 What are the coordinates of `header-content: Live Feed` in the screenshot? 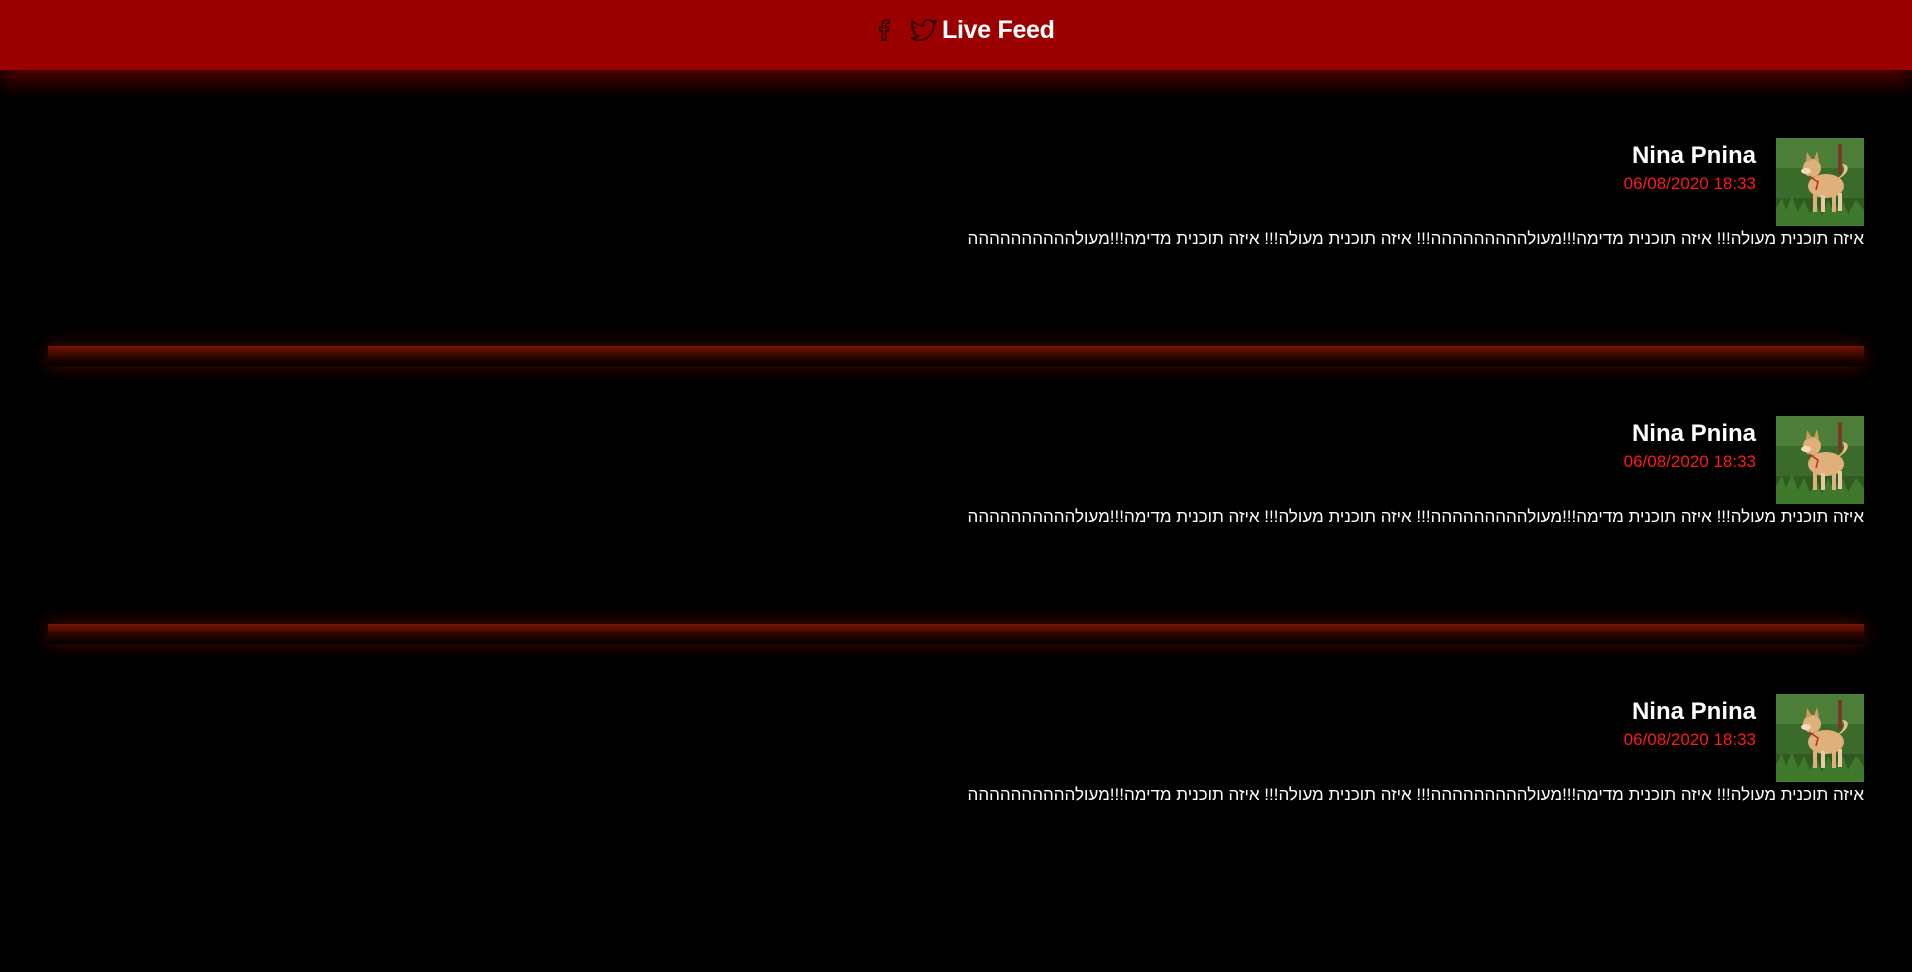 It's located at (962, 30).